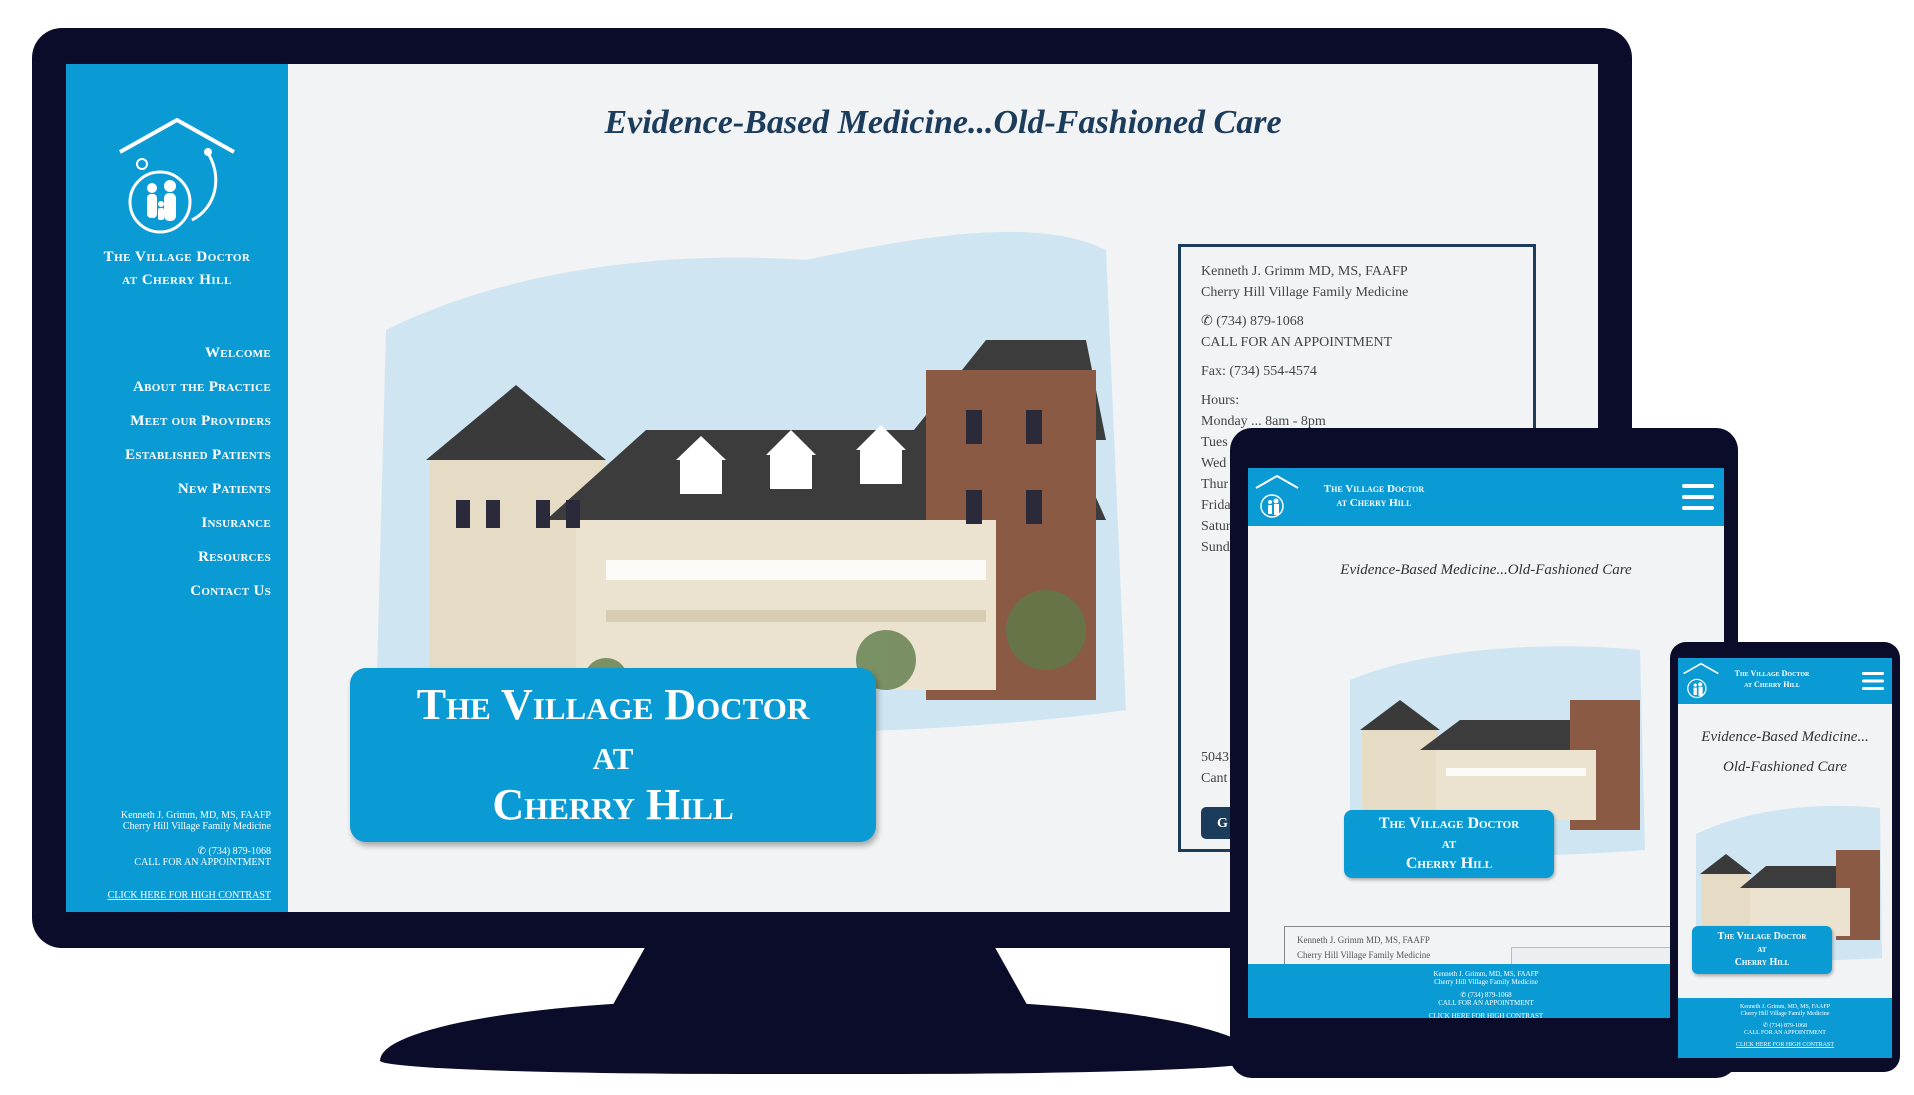  What do you see at coordinates (198, 353) in the screenshot?
I see `nav-item-welcome: Welcome` at bounding box center [198, 353].